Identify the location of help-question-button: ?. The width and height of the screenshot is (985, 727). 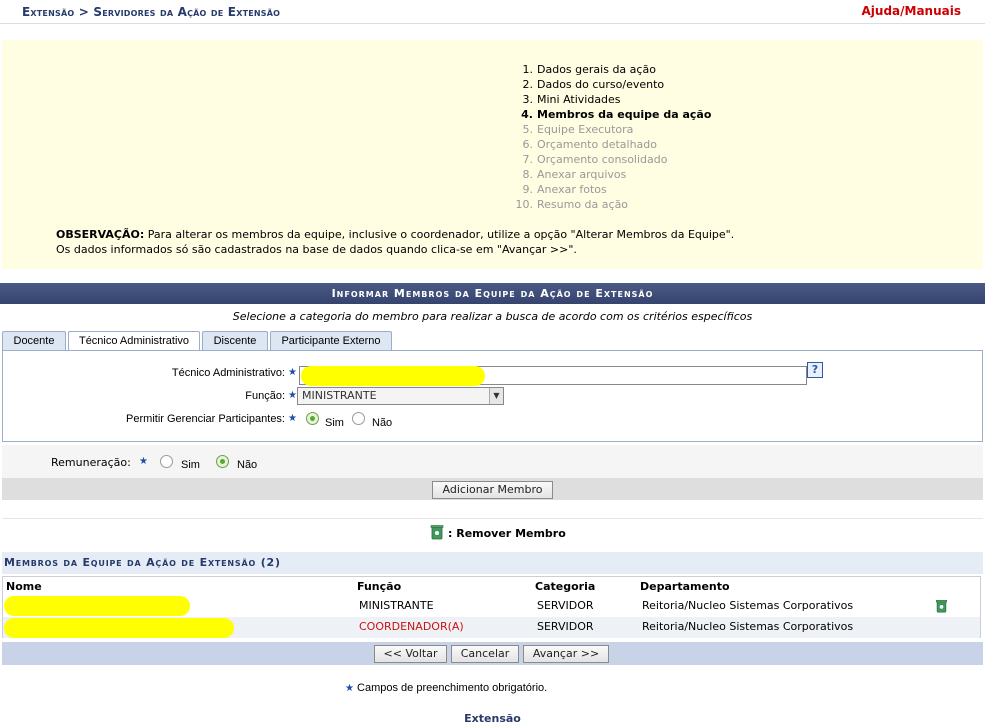
(815, 370).